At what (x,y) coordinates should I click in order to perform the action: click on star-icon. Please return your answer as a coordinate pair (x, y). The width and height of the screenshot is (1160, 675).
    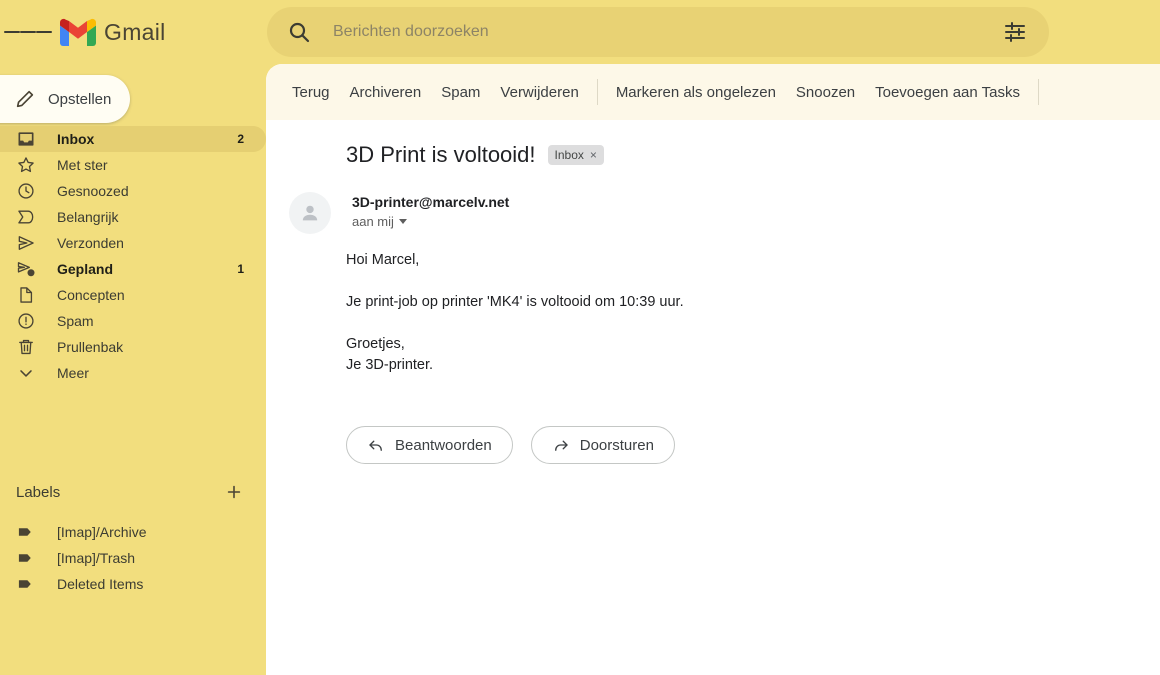
    Looking at the image, I should click on (26, 165).